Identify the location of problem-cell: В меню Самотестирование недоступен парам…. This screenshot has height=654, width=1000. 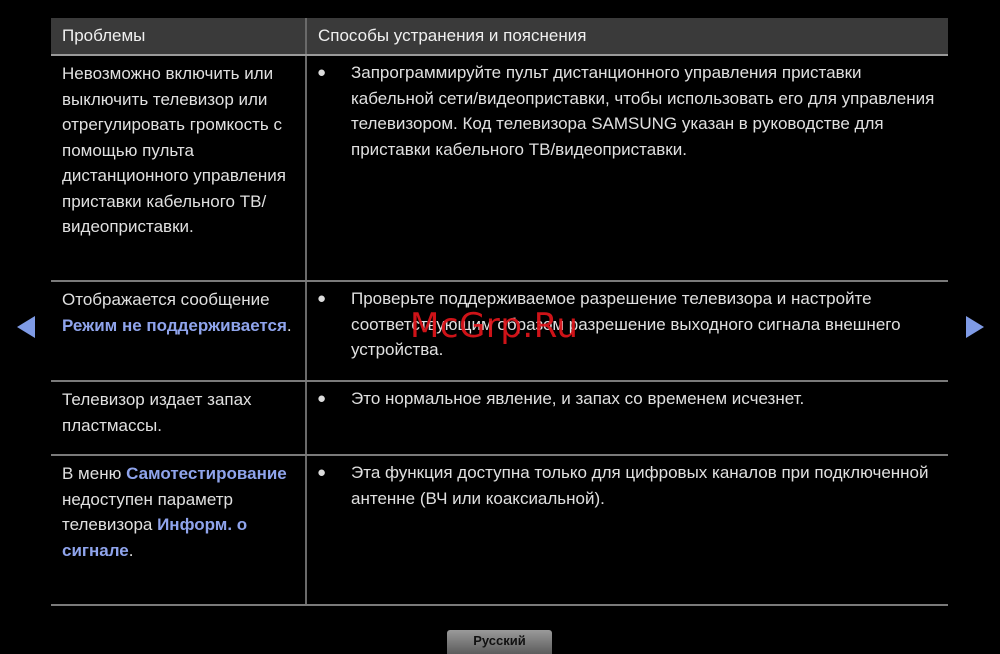
(179, 530).